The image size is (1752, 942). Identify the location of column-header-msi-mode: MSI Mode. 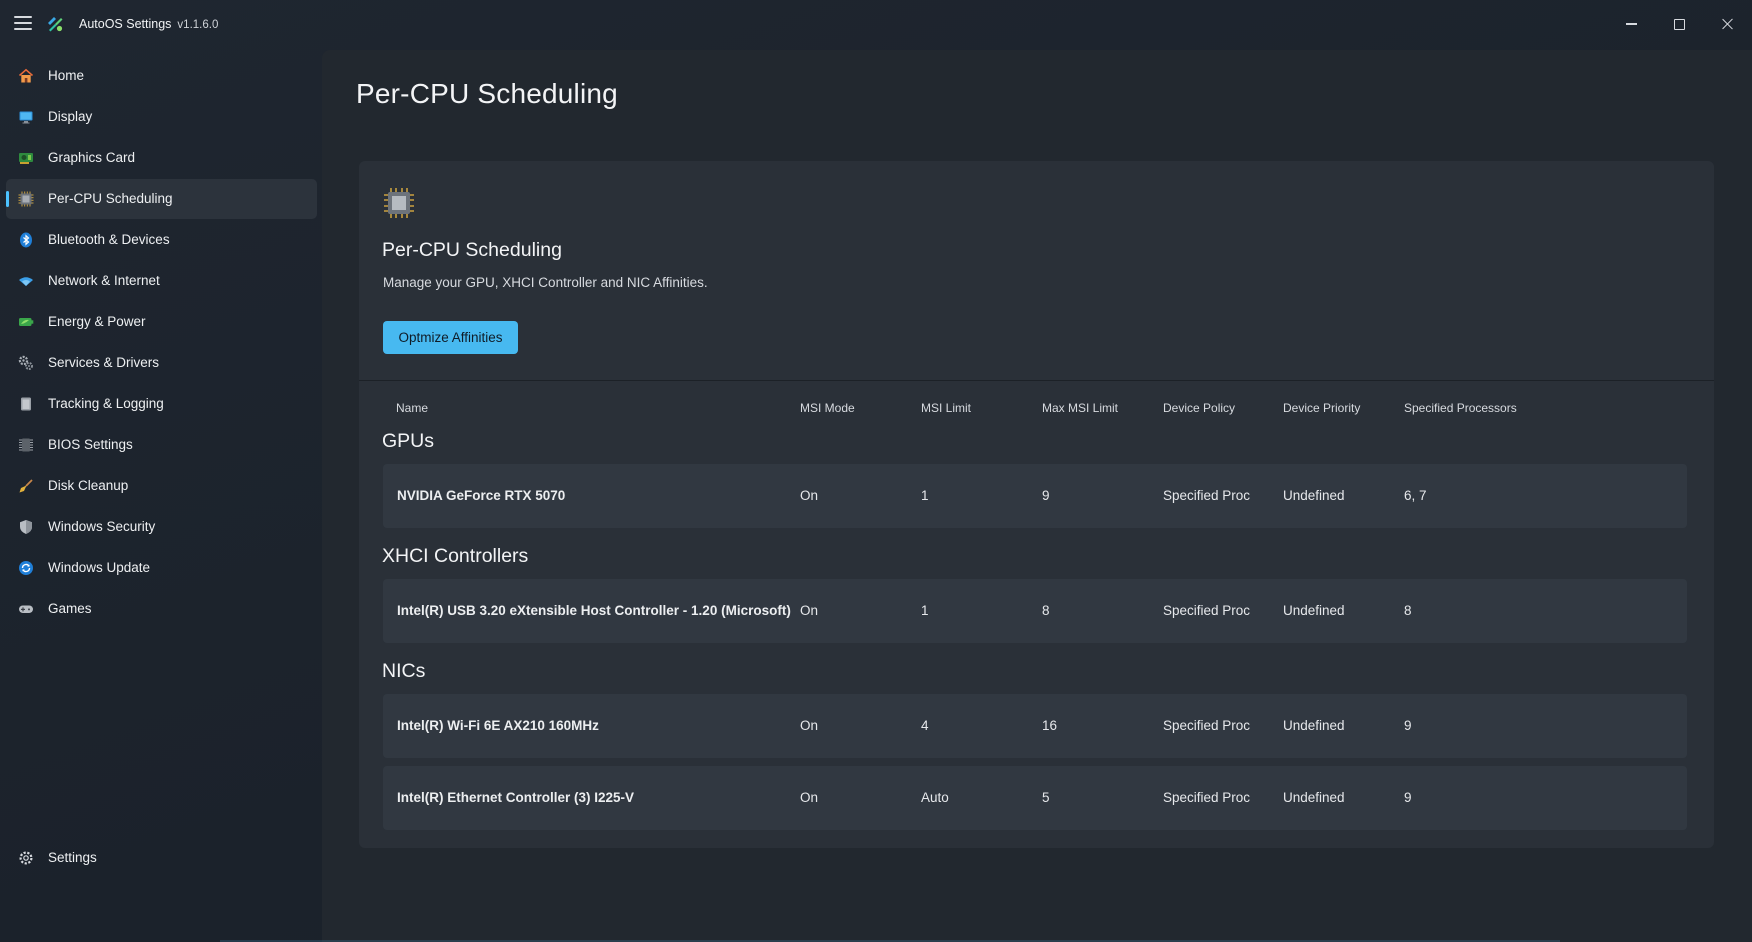
(827, 408).